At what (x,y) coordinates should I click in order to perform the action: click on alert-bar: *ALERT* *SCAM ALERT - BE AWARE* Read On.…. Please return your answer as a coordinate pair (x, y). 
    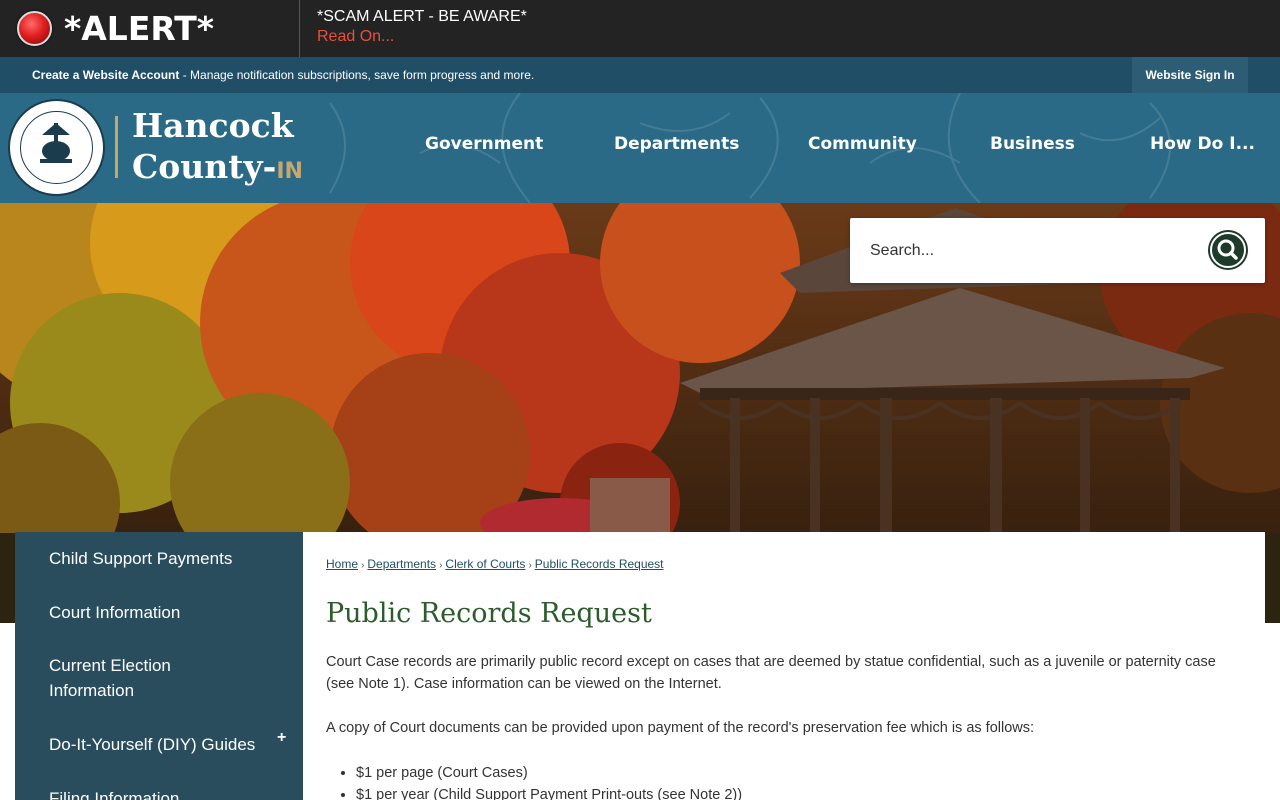
    Looking at the image, I should click on (640, 28).